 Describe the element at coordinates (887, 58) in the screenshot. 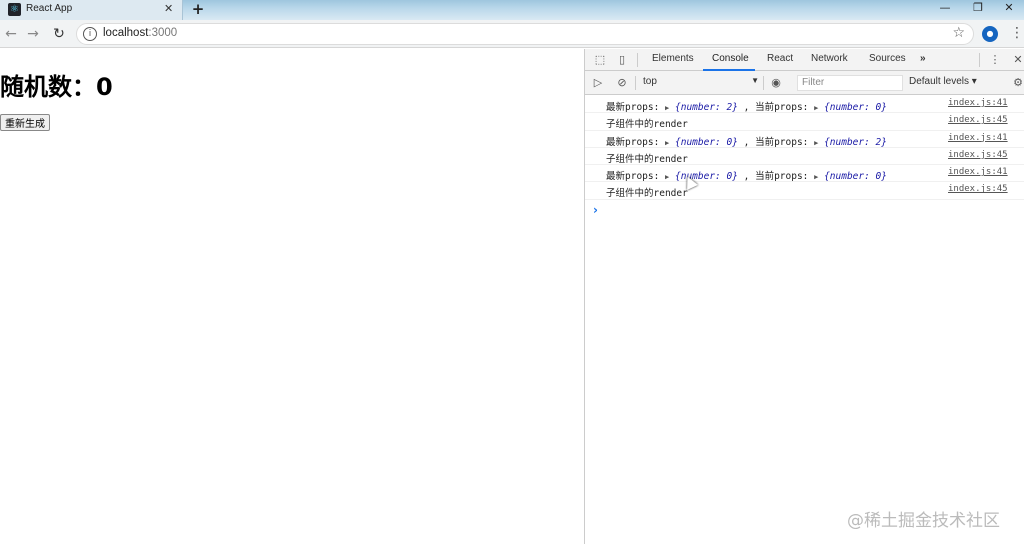

I see `tab-sources: Sources` at that location.